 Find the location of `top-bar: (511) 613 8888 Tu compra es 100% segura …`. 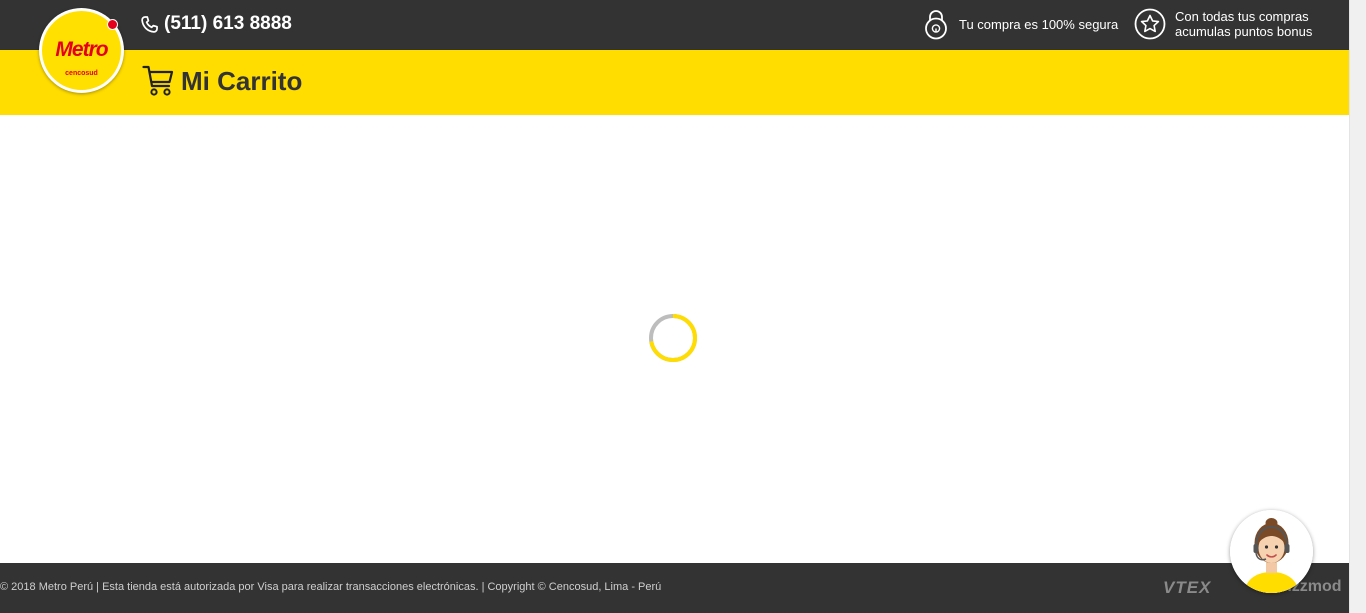

top-bar: (511) 613 8888 Tu compra es 100% segura … is located at coordinates (674, 25).